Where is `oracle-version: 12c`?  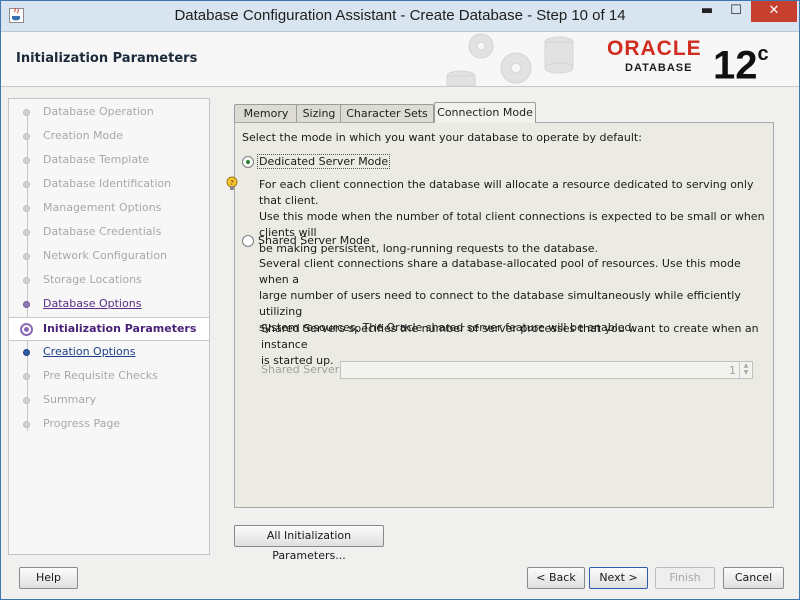
oracle-version: 12c is located at coordinates (741, 61).